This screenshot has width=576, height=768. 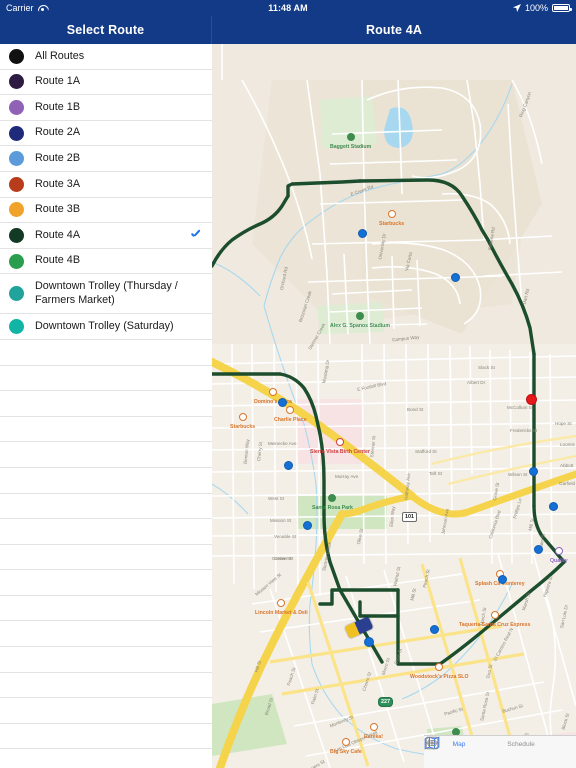 I want to click on tab-label: Schedule, so click(x=521, y=744).